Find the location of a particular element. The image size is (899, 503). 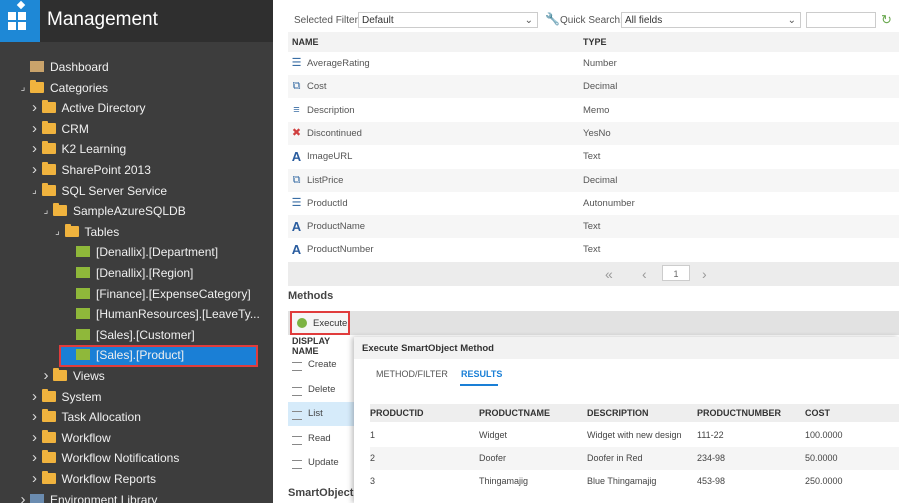

method-item: Update is located at coordinates (321, 463).